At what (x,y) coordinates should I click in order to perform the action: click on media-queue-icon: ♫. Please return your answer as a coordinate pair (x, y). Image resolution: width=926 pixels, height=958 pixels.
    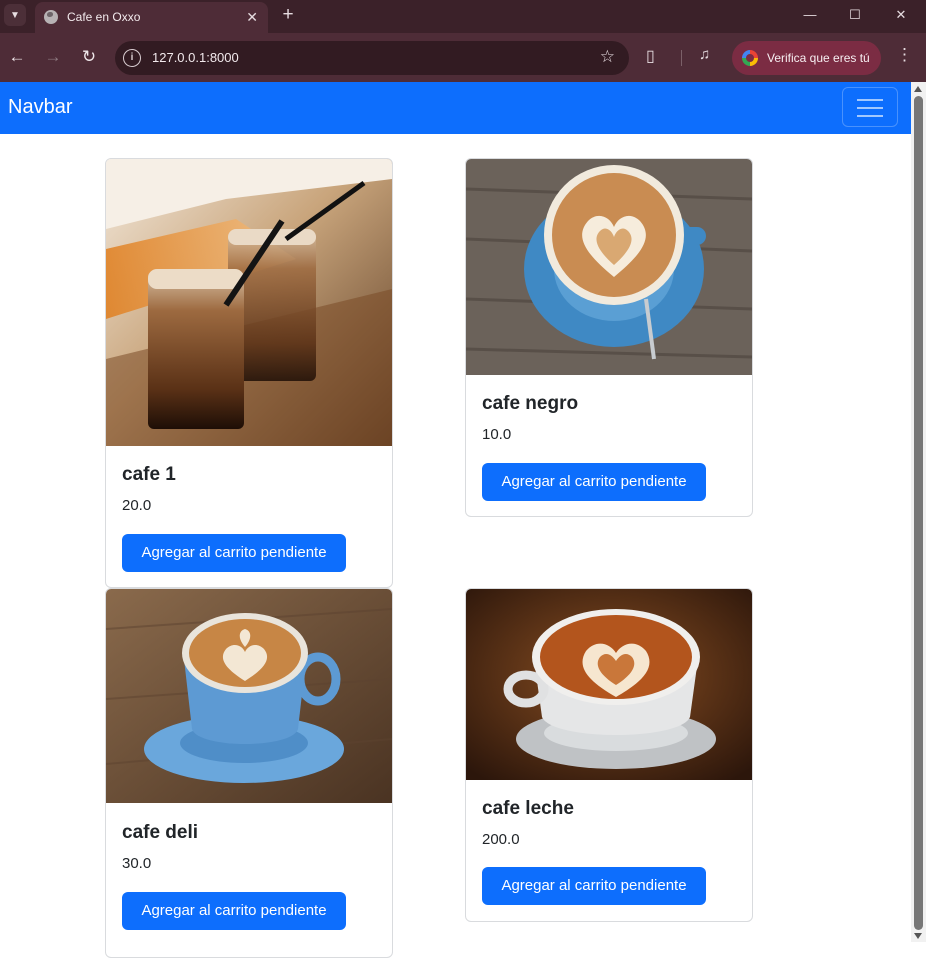
    Looking at the image, I should click on (704, 54).